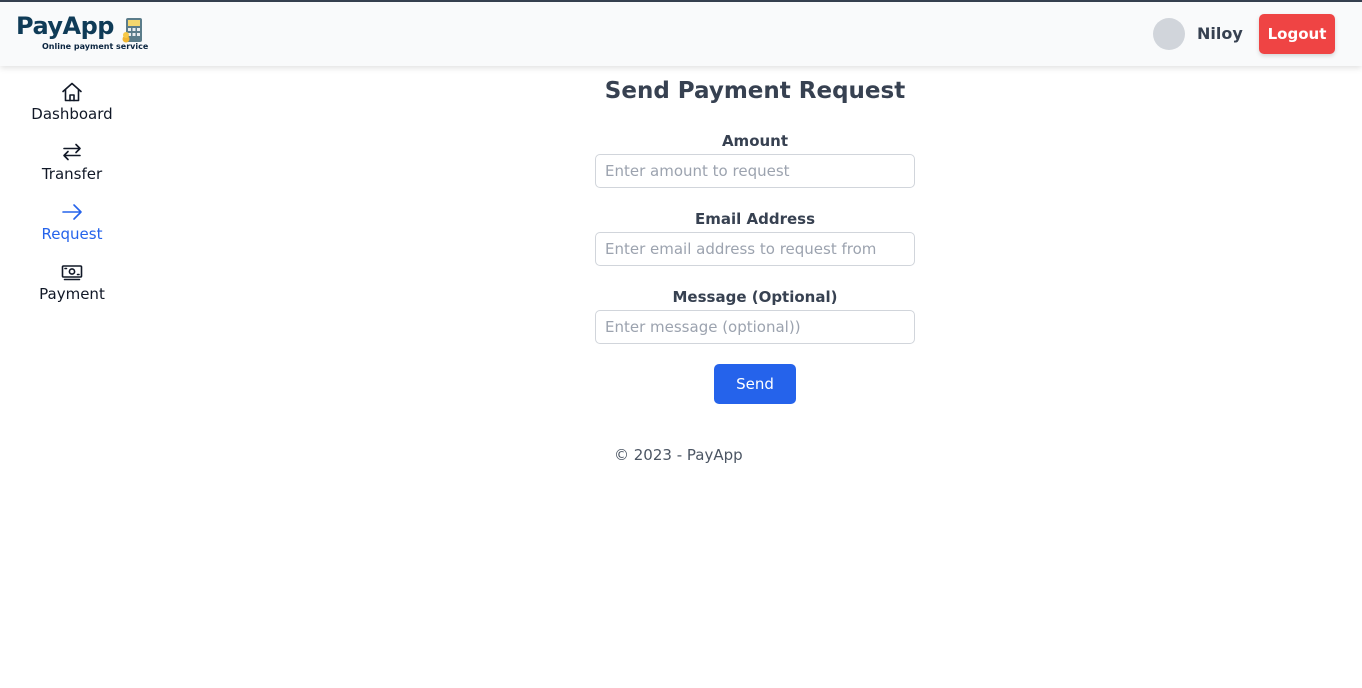  I want to click on message-label: Message (Optional), so click(755, 297).